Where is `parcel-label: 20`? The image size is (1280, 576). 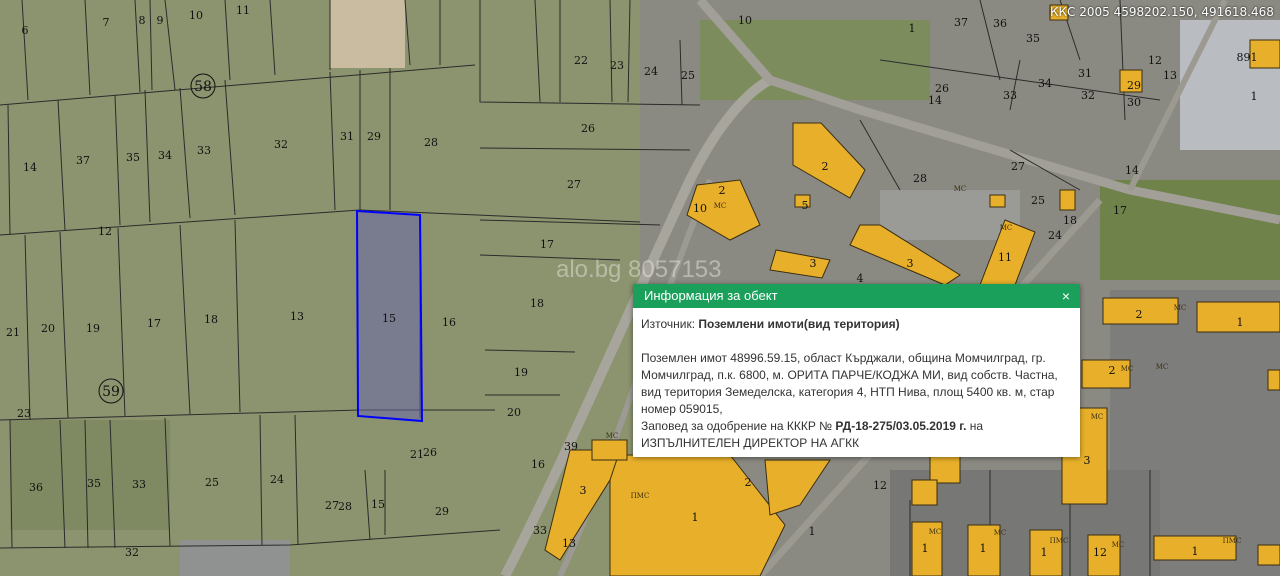 parcel-label: 20 is located at coordinates (514, 412).